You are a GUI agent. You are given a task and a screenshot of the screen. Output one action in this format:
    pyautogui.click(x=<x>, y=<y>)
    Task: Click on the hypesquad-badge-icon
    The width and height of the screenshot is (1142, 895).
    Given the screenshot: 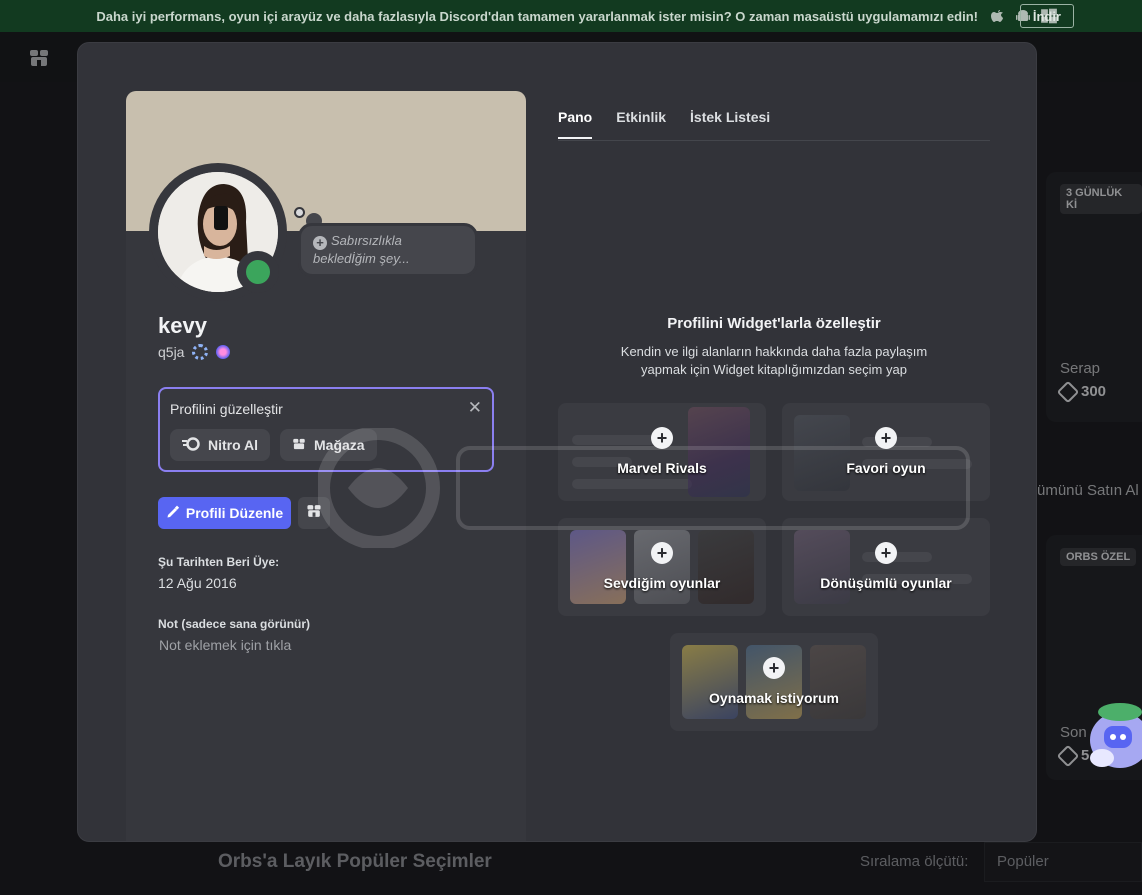 What is the action you would take?
    pyautogui.click(x=200, y=352)
    